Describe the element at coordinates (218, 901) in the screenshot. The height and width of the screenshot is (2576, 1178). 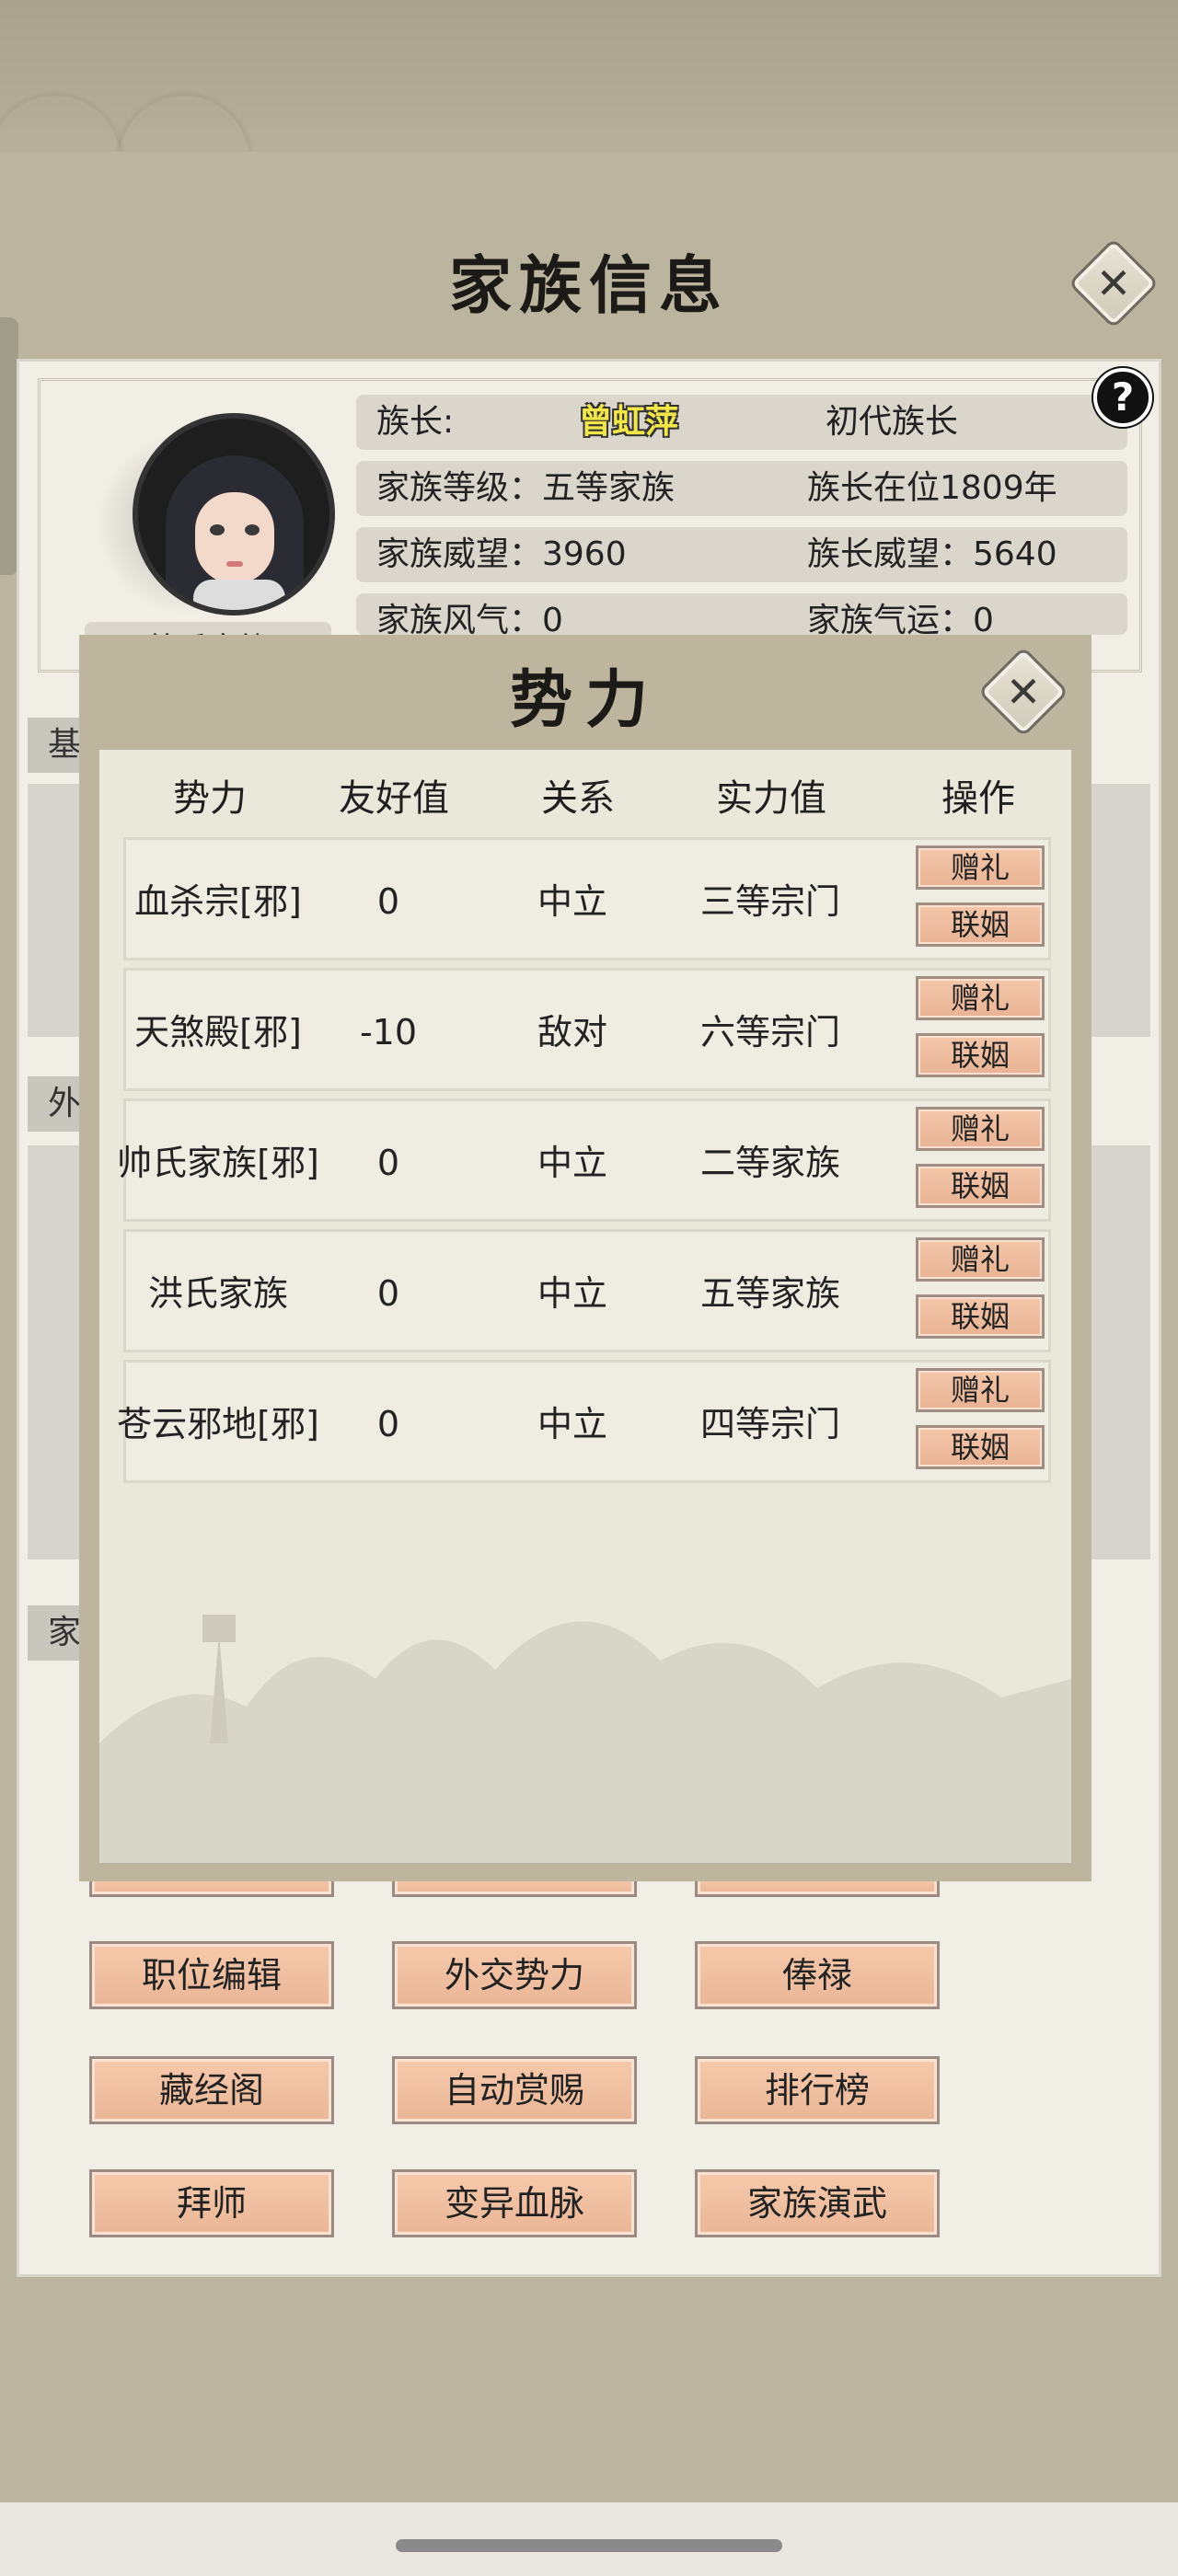
I see `faction-name: 血杀宗[邪]` at that location.